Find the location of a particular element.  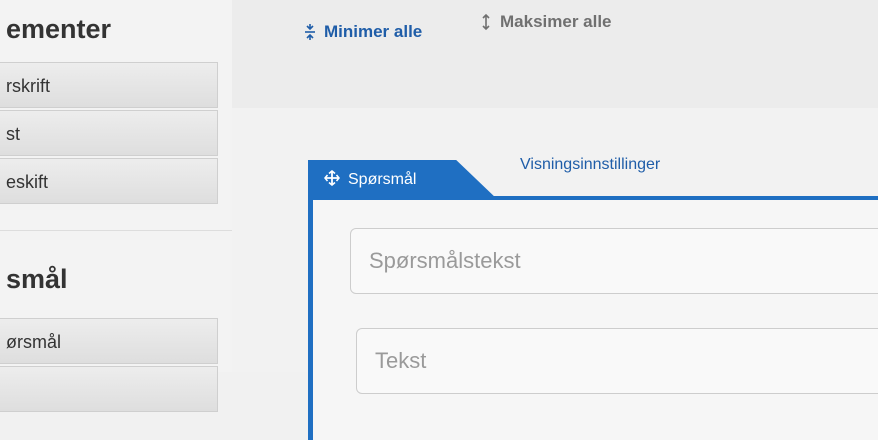

minimize-all-button: Minimer alle is located at coordinates (363, 32).